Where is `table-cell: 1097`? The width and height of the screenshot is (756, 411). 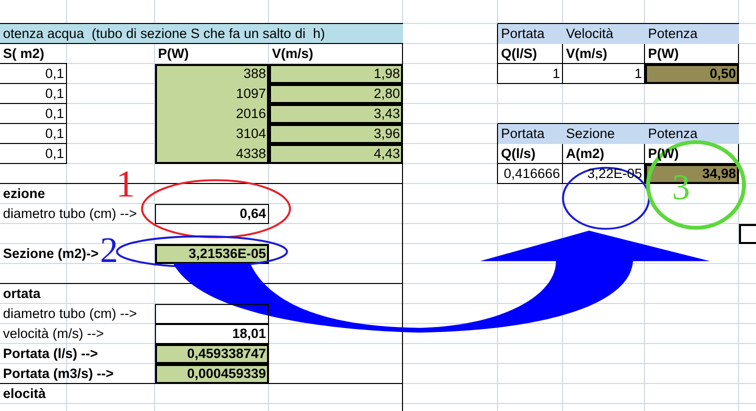
table-cell: 1097 is located at coordinates (212, 94).